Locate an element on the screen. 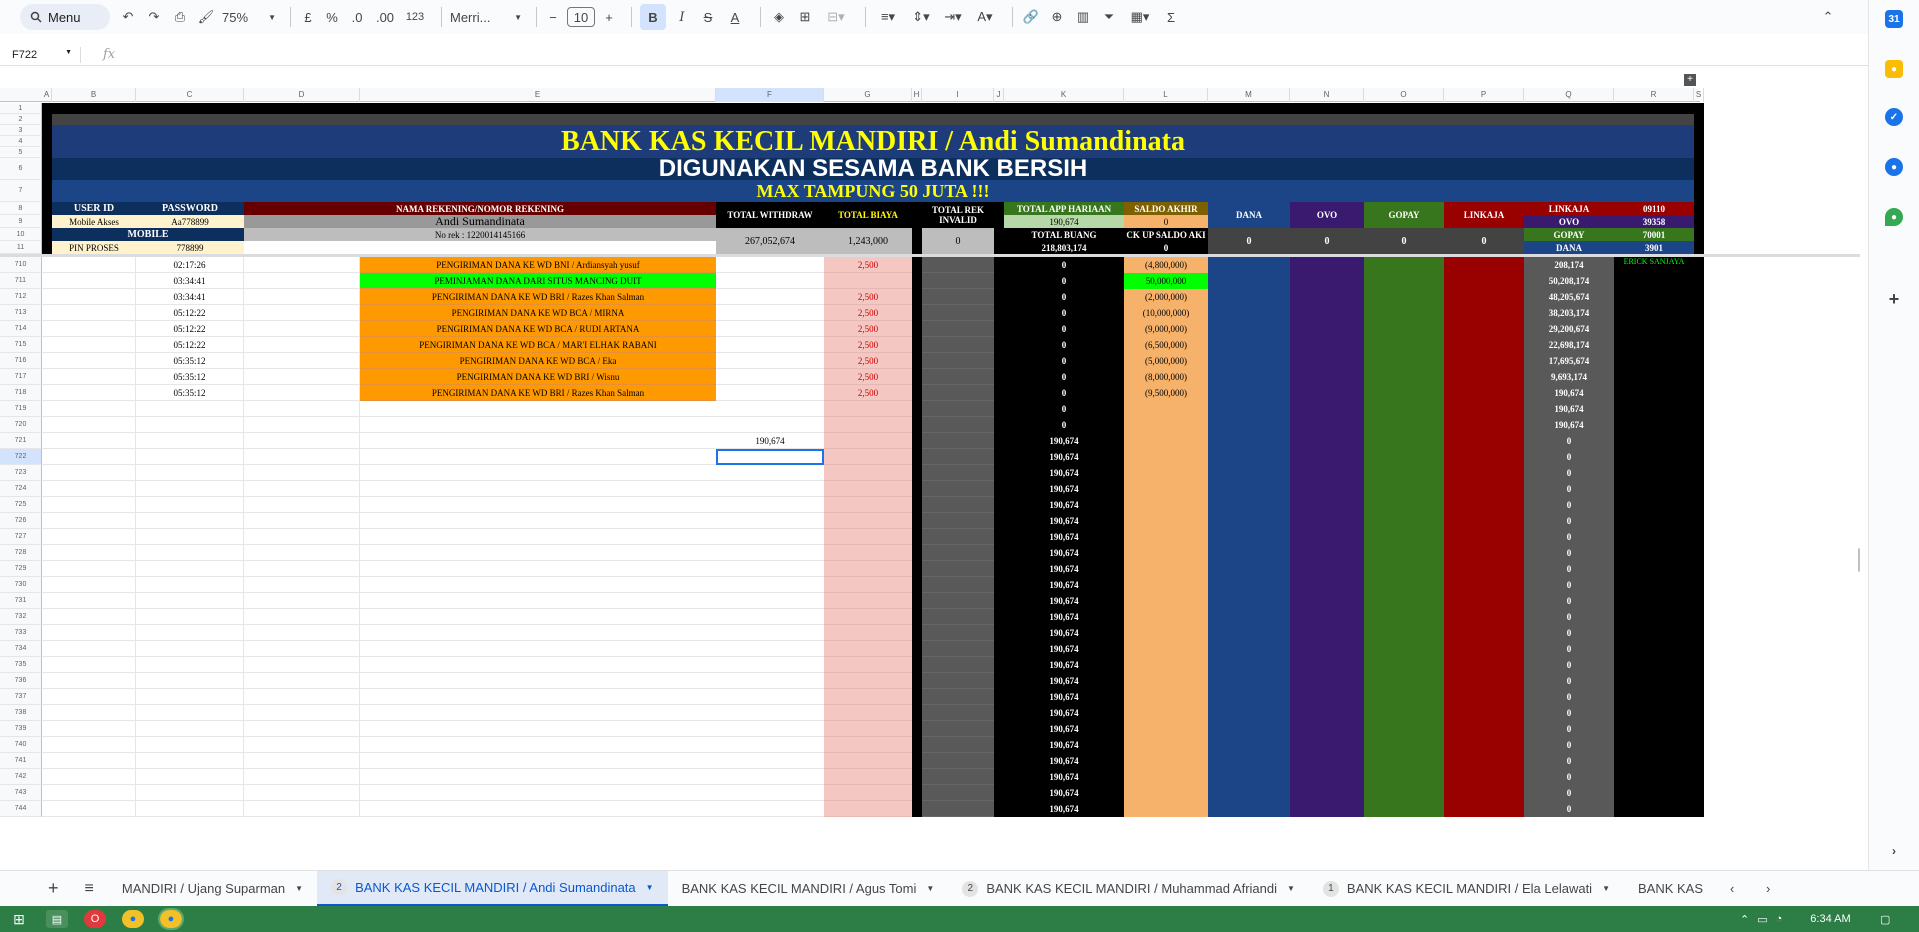 This screenshot has width=1919, height=932. font-size-minus-button: − is located at coordinates (553, 17).